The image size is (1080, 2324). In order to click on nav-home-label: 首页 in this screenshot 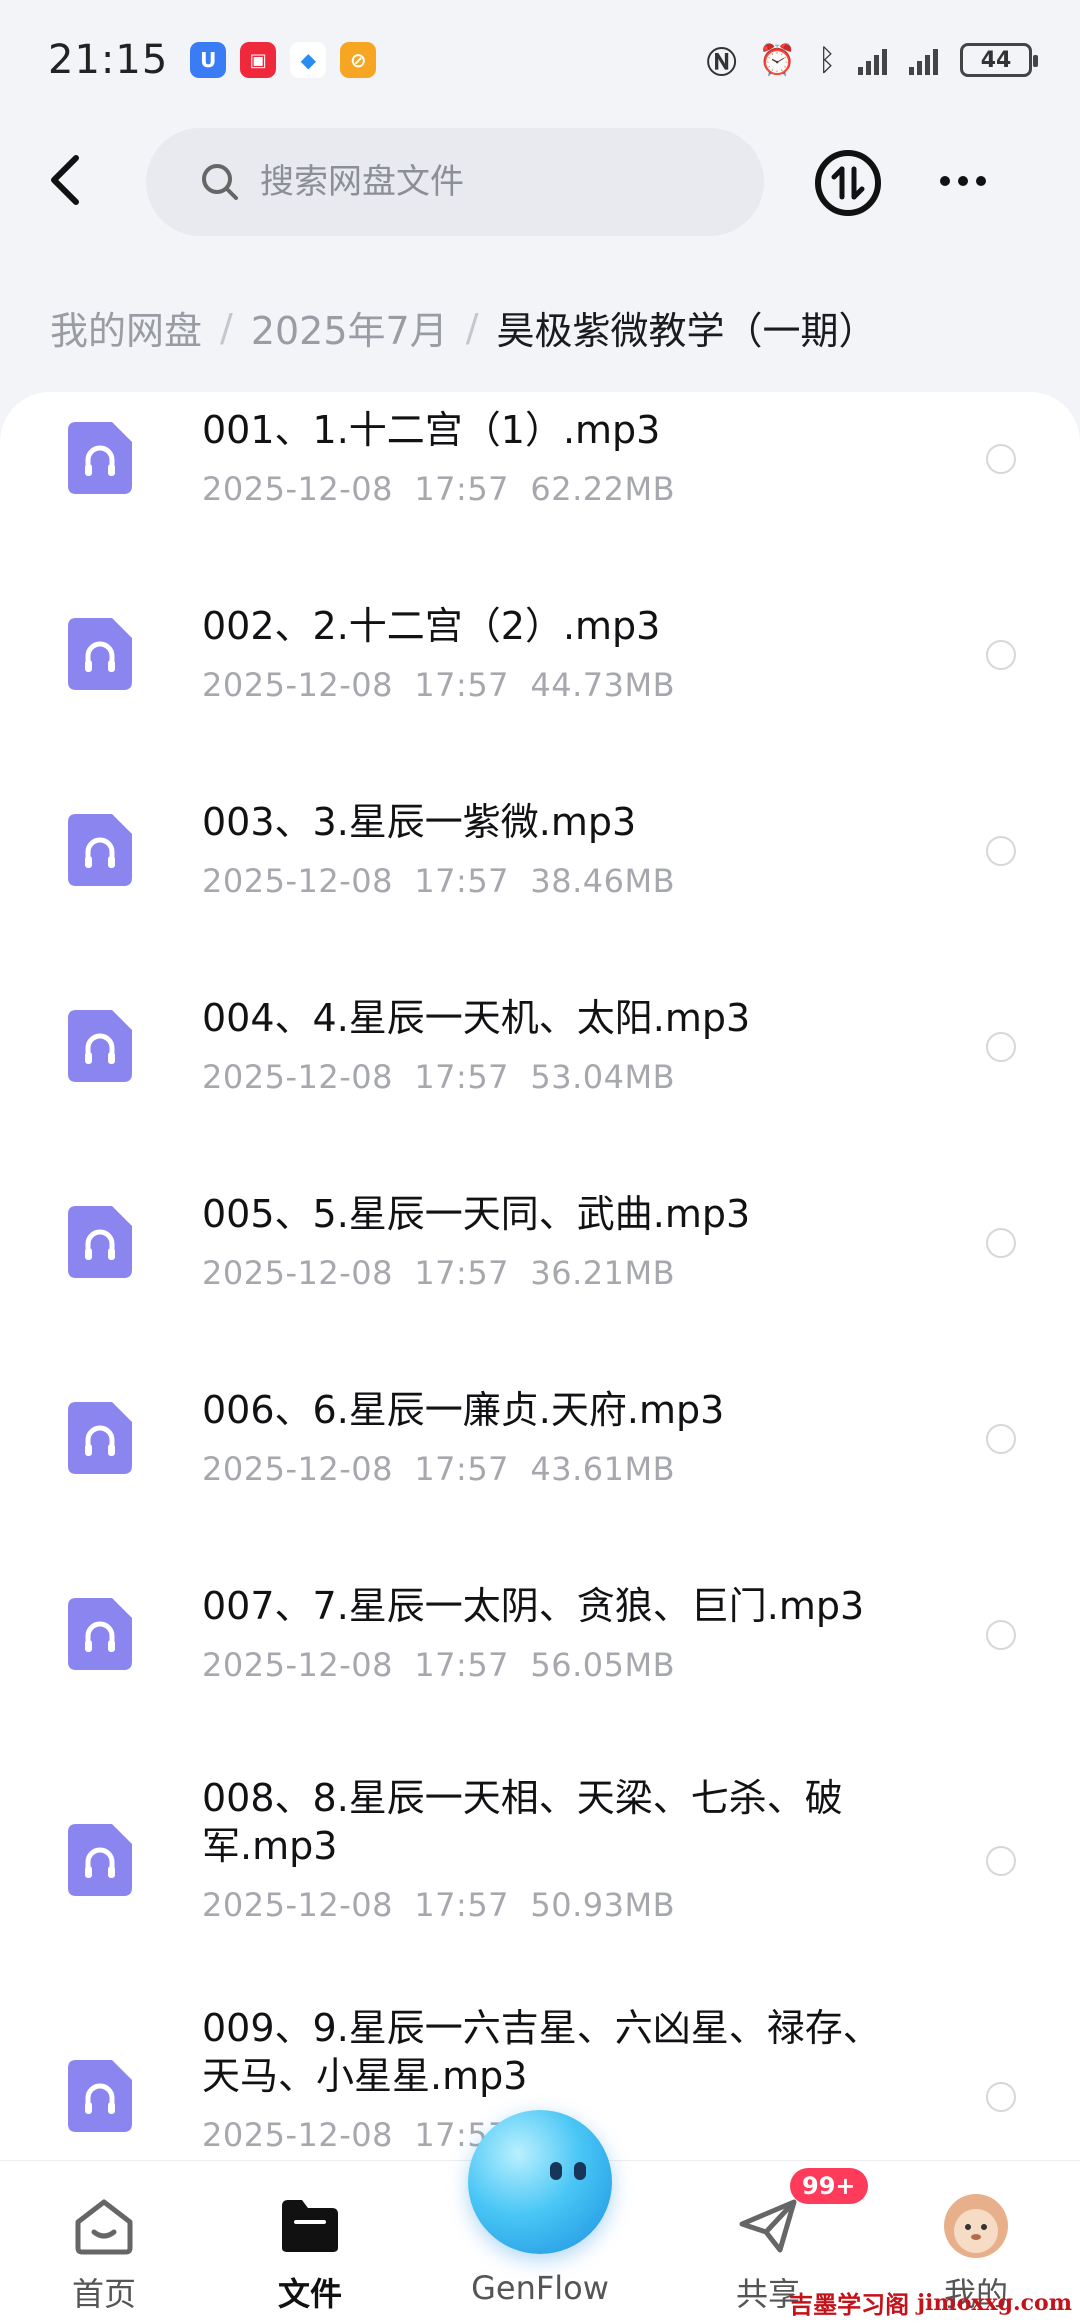, I will do `click(103, 2294)`.